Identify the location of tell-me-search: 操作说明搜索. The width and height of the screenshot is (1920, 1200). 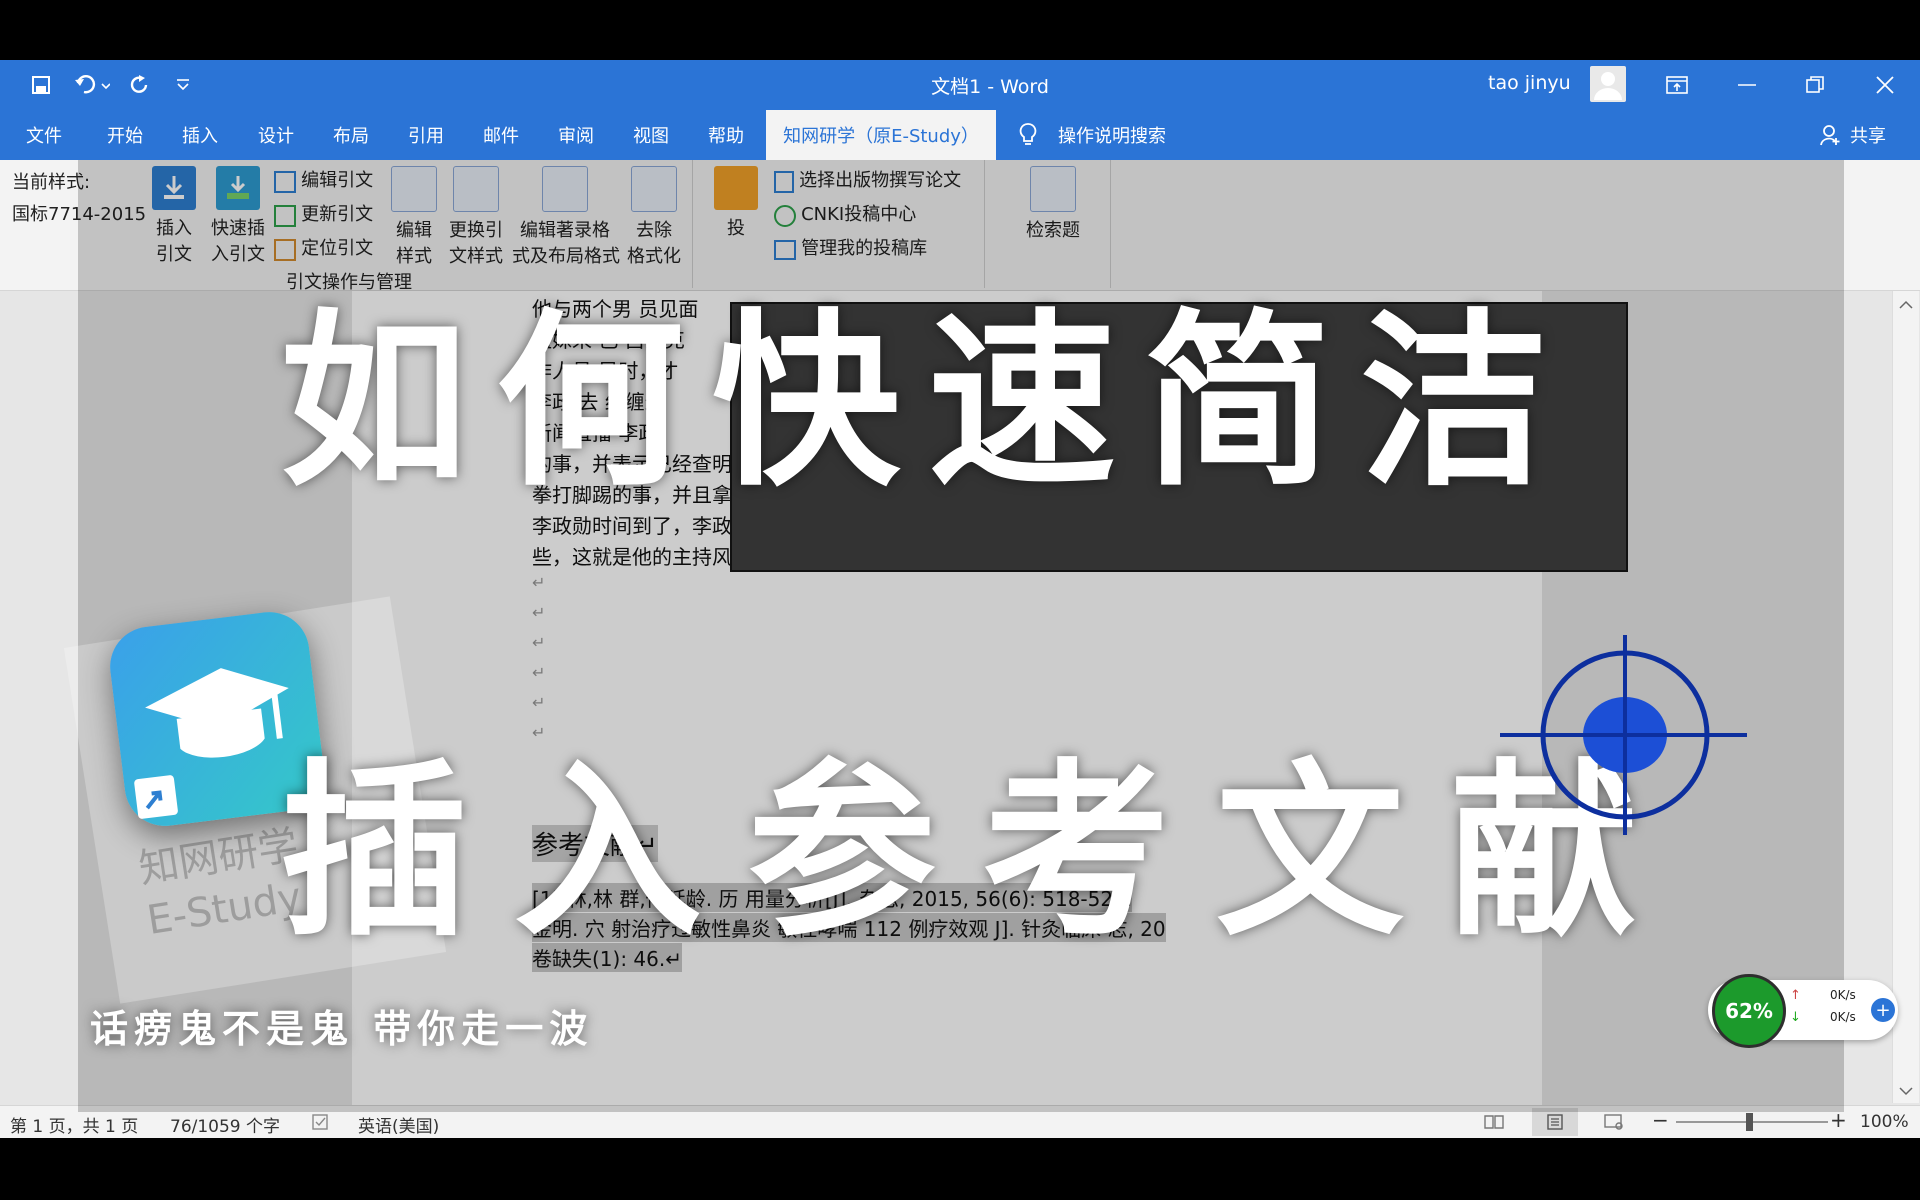
(1112, 135).